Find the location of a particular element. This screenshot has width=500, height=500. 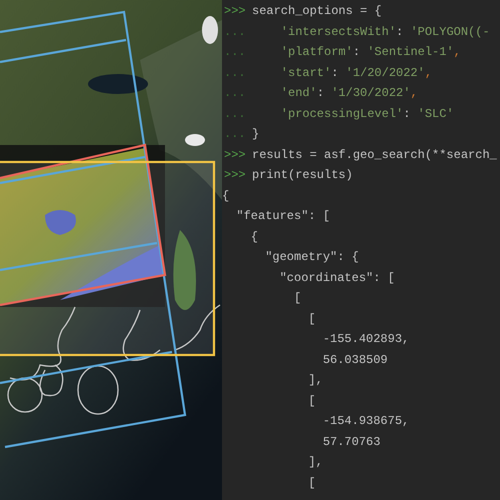

code-line: } is located at coordinates (256, 134).